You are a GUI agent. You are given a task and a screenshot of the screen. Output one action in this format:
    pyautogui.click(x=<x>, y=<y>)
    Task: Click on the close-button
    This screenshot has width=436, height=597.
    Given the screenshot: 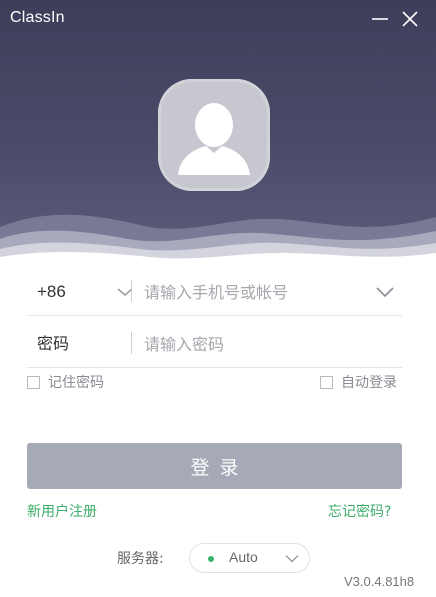 What is the action you would take?
    pyautogui.click(x=410, y=19)
    